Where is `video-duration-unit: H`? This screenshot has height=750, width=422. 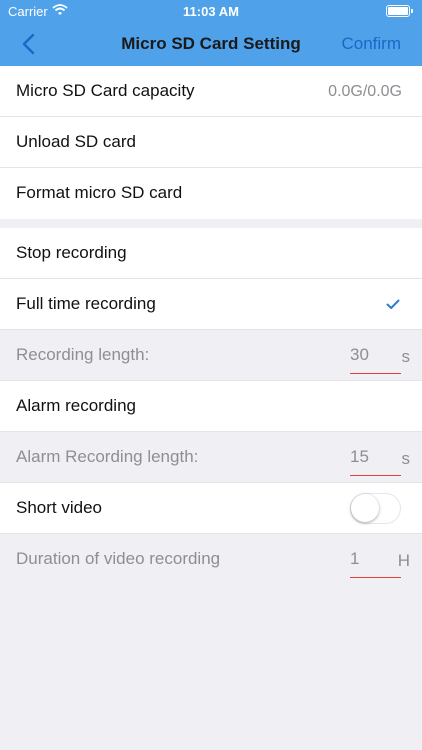
video-duration-unit: H is located at coordinates (403, 560).